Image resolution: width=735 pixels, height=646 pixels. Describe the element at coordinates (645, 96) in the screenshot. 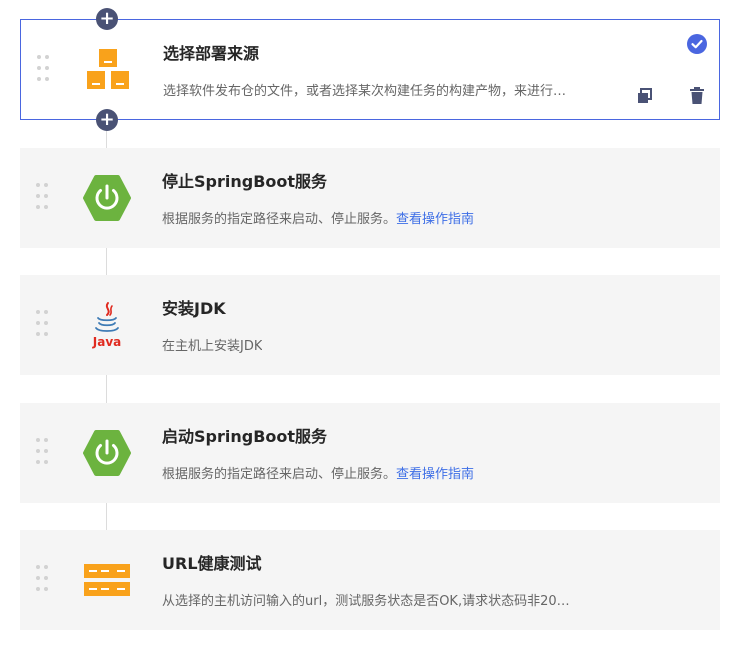

I see `copy-icon` at that location.